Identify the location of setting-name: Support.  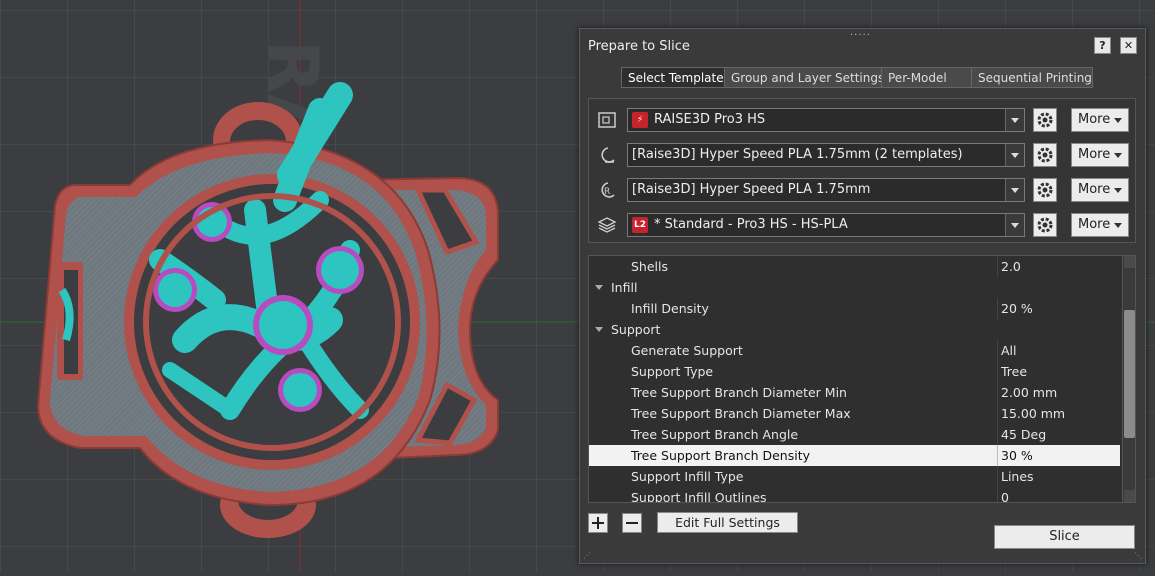
(636, 329).